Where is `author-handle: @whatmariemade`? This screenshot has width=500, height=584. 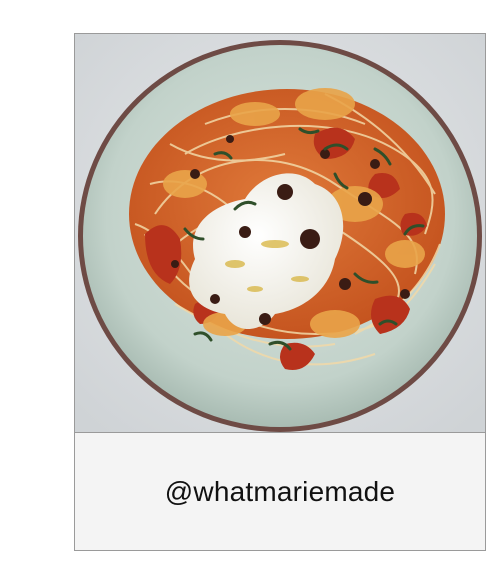 author-handle: @whatmariemade is located at coordinates (280, 492).